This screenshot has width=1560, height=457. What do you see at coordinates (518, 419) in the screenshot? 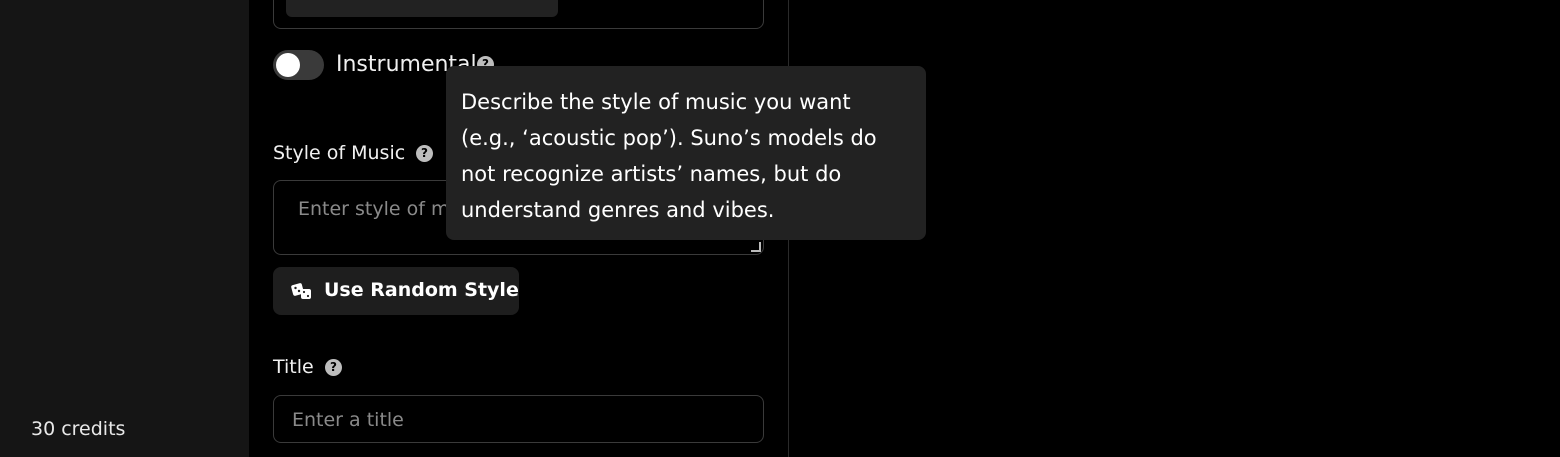
I see `title-input: Enter a title` at bounding box center [518, 419].